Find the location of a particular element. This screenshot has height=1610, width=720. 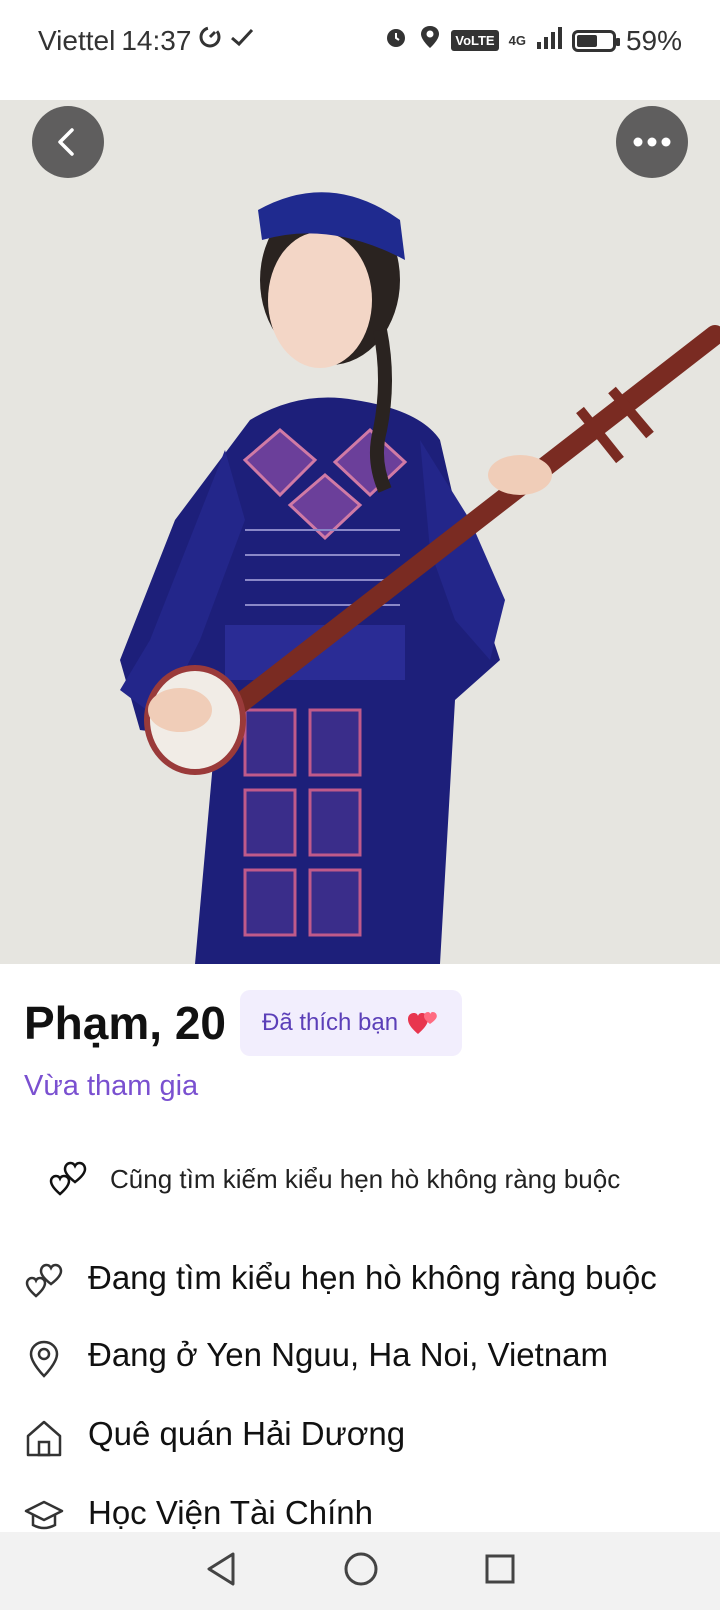

more-dots-icon is located at coordinates (652, 142).